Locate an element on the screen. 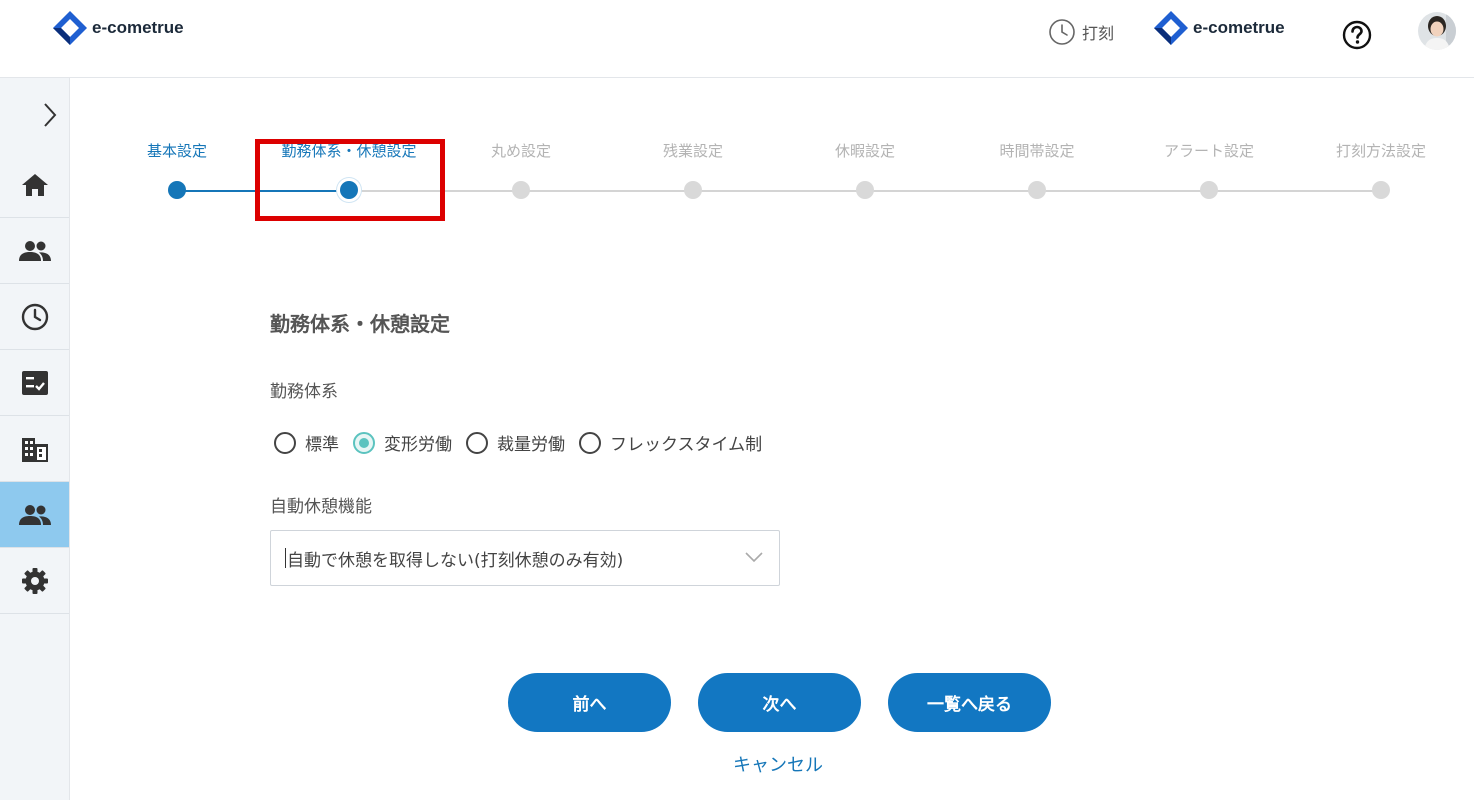 The image size is (1474, 800). step-4: 残業設定 is located at coordinates (693, 169).